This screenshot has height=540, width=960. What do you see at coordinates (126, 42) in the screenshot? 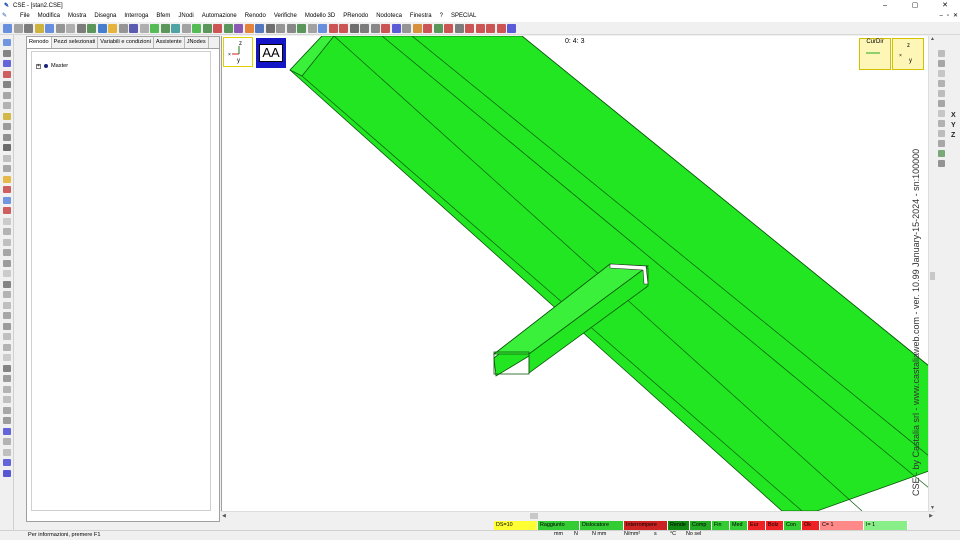
I see `tab-variabili-e-condizioni: Variabili e condizioni` at bounding box center [126, 42].